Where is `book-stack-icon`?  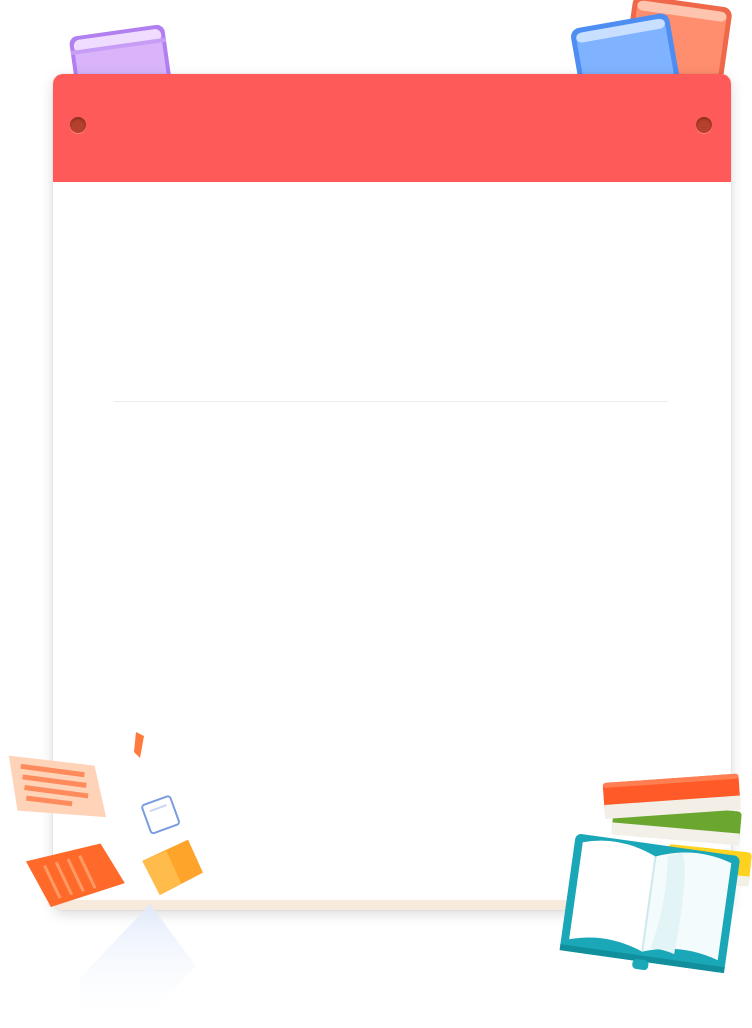 book-stack-icon is located at coordinates (655, 873).